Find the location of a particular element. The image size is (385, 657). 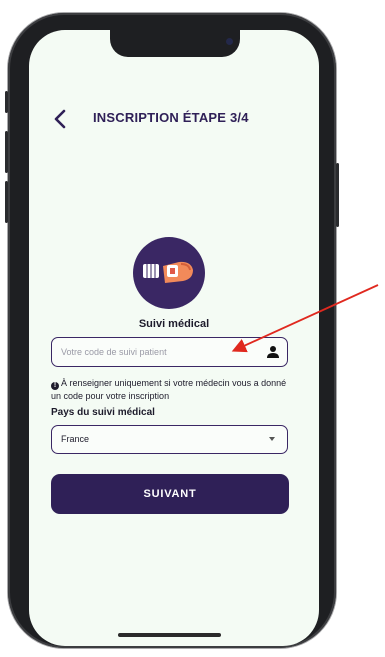

back-button is located at coordinates (60, 119).